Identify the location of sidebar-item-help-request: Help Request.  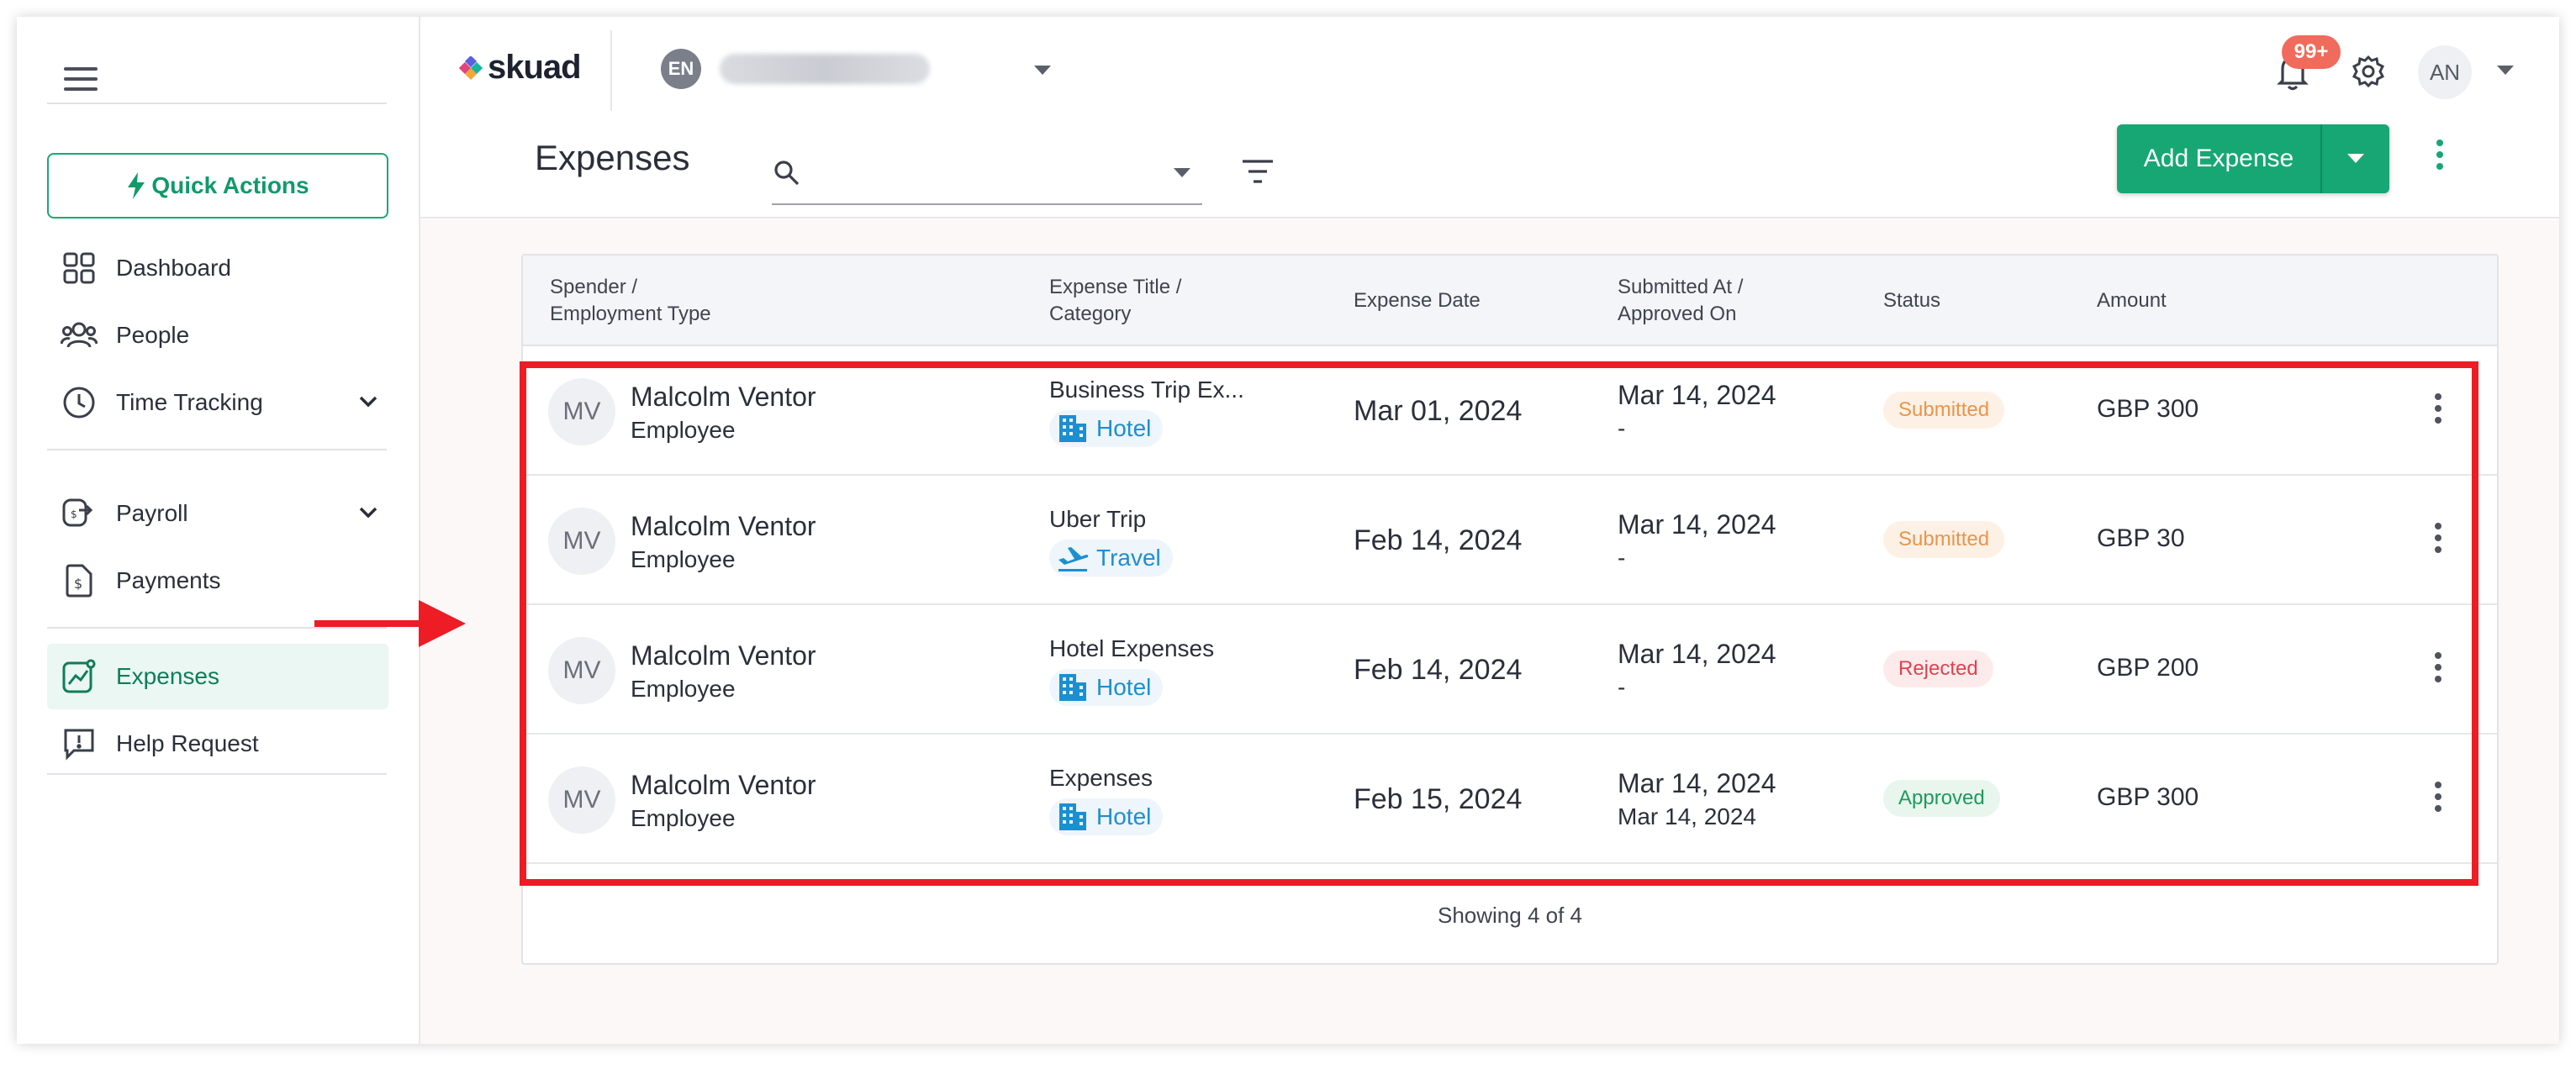
(218, 744).